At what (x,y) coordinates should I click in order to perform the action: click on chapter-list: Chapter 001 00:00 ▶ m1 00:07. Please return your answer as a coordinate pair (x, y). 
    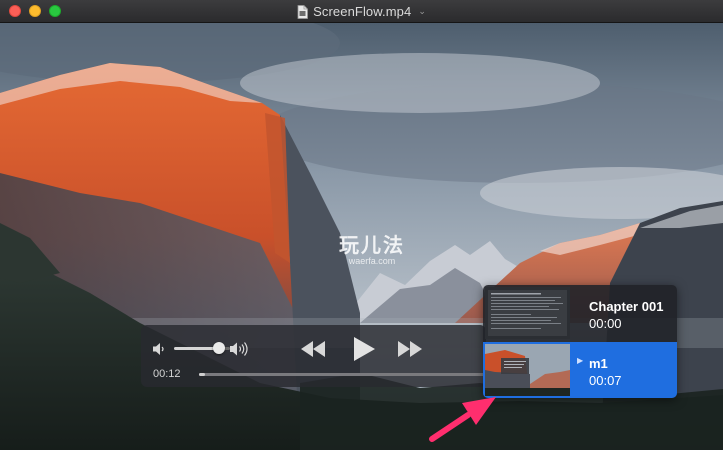
    Looking at the image, I should click on (580, 341).